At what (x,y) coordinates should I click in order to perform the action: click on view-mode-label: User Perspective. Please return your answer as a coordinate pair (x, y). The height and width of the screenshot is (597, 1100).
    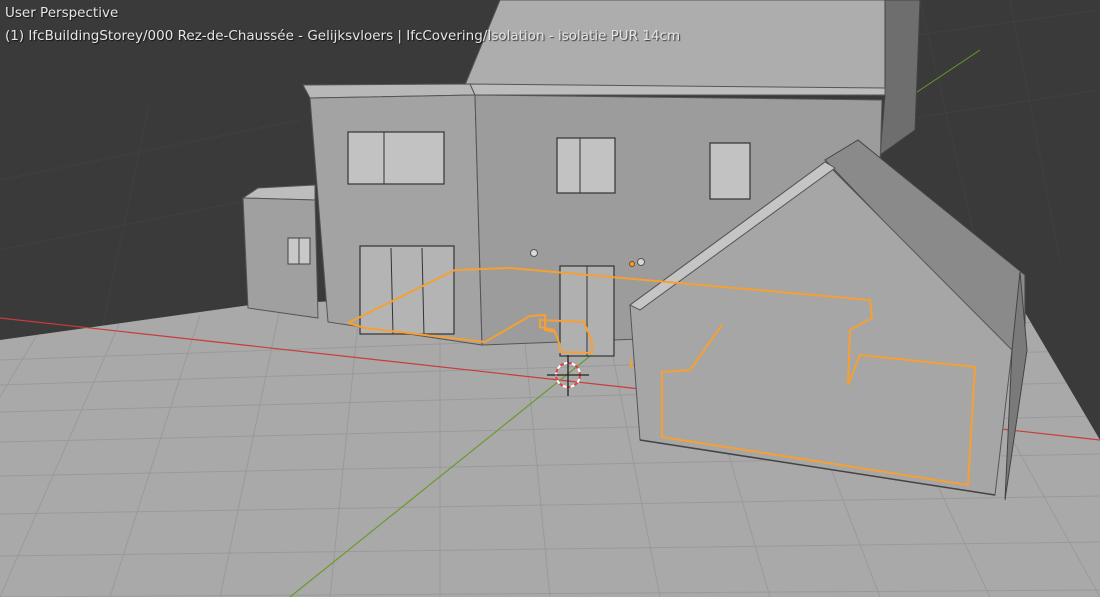
    Looking at the image, I should click on (62, 13).